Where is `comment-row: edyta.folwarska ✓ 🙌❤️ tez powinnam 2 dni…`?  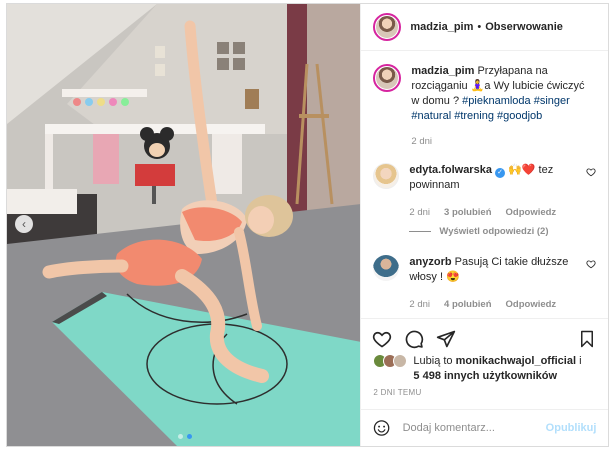
comment-row: edyta.folwarska ✓ 🙌❤️ tez powinnam 2 dni… is located at coordinates (484, 191).